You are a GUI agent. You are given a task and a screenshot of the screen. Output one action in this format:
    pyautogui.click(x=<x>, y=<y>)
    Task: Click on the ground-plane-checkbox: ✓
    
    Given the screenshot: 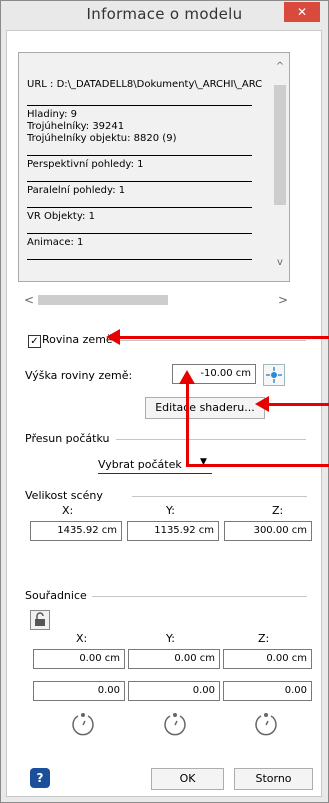 What is the action you would take?
    pyautogui.click(x=34, y=341)
    